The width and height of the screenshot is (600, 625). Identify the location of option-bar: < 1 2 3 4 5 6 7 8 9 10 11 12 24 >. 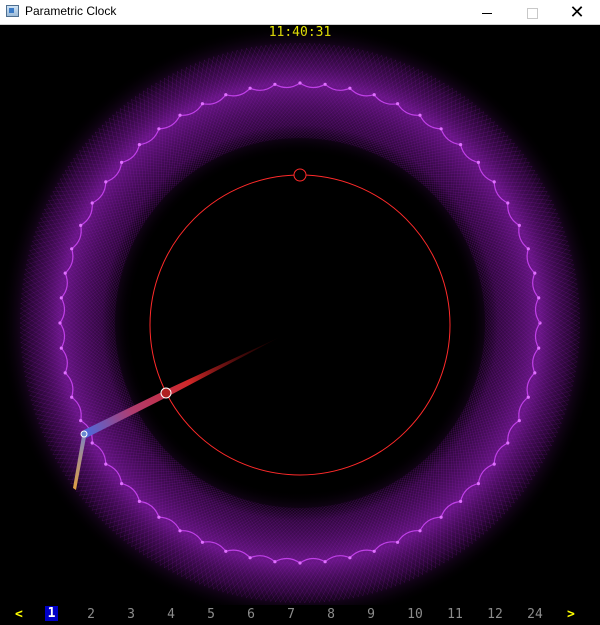
(300, 614).